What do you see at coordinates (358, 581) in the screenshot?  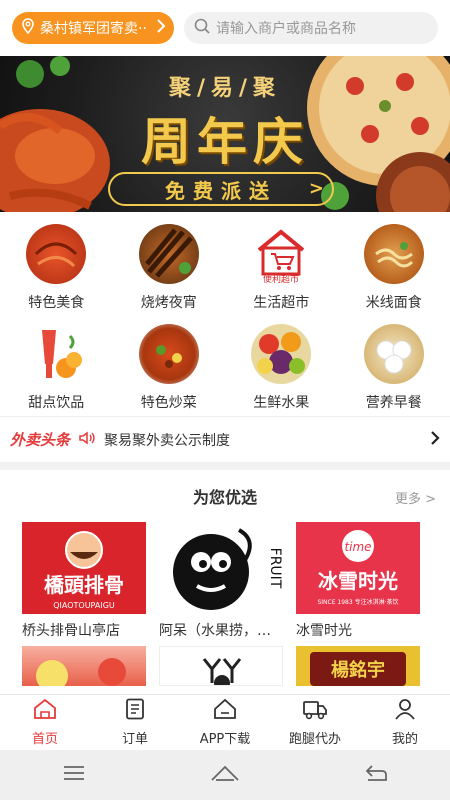 I see `shop-logo-text: 冰雪时光` at bounding box center [358, 581].